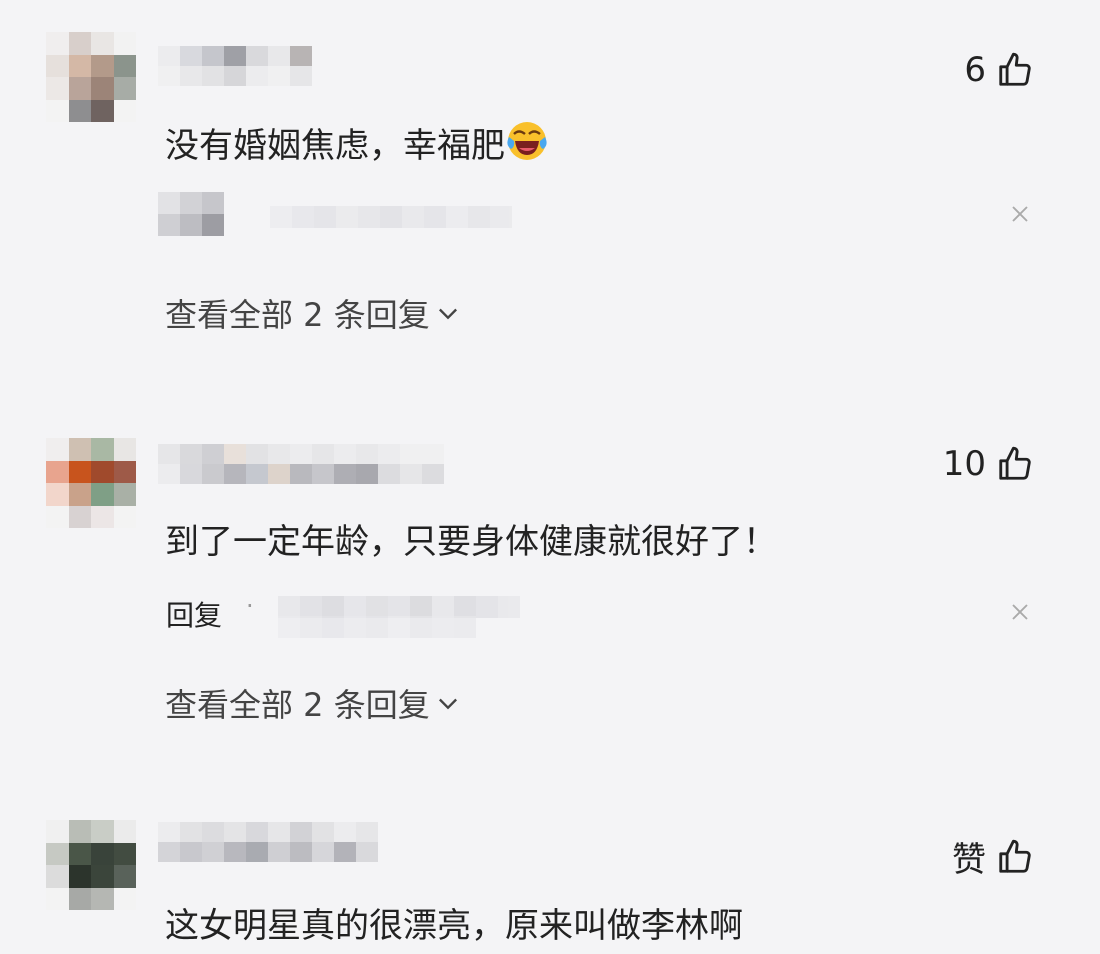 This screenshot has width=1100, height=954. Describe the element at coordinates (454, 926) in the screenshot. I see `comment-text: 这女明星真的很漂亮，原来叫做李林啊` at that location.